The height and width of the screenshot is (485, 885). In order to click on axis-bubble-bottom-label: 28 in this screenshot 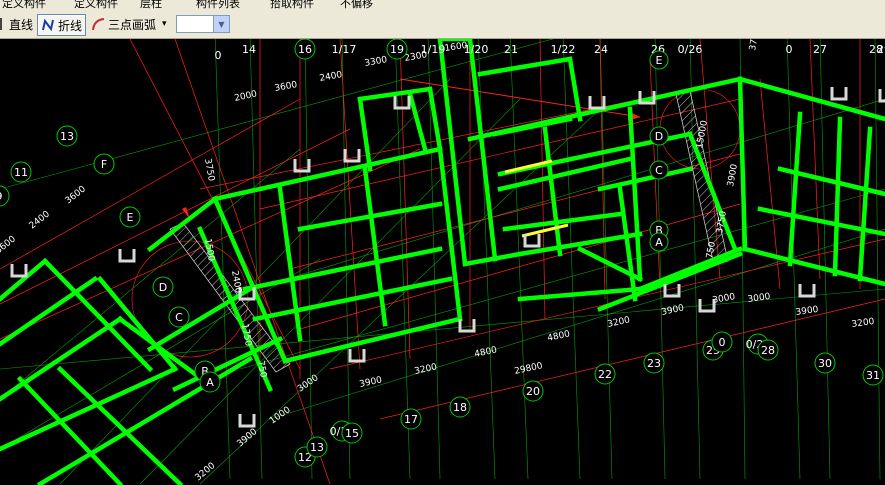, I will do `click(768, 350)`.